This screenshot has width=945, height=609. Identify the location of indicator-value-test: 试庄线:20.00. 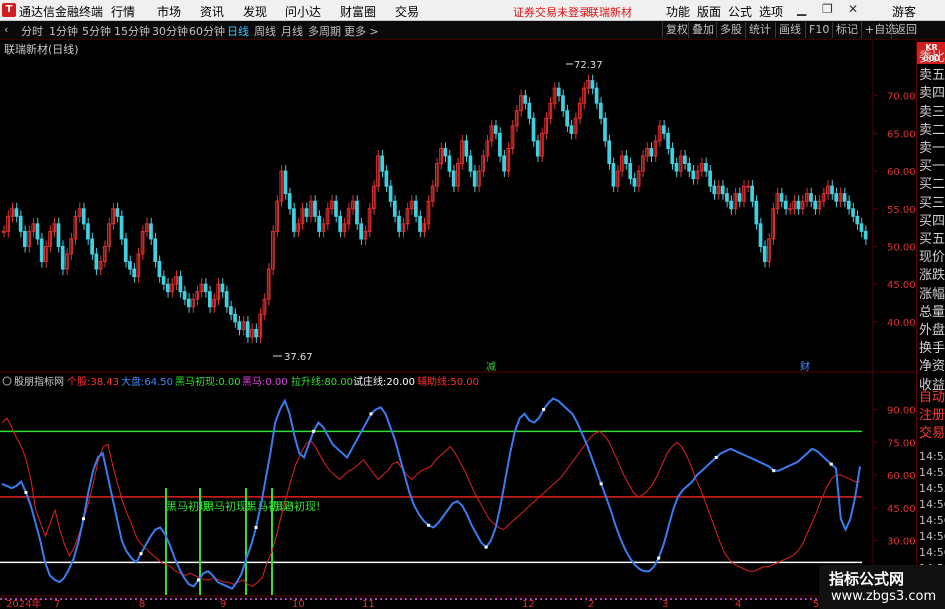
(384, 381).